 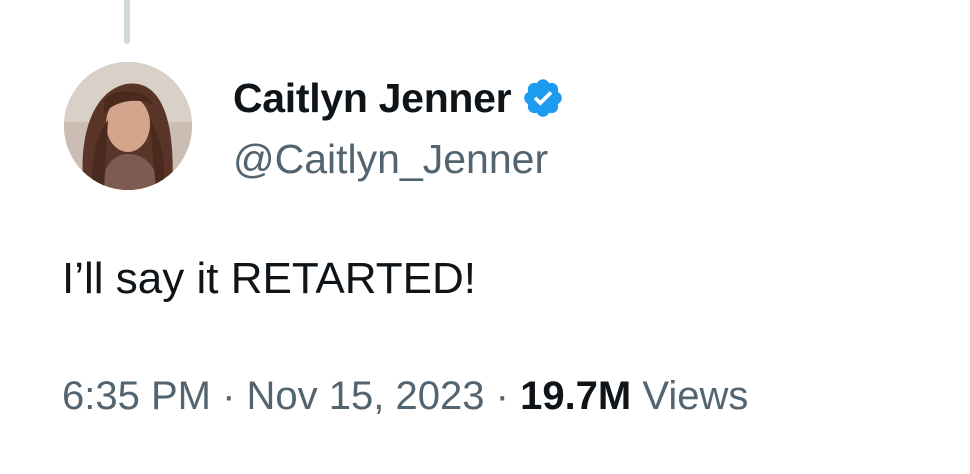 What do you see at coordinates (127, 22) in the screenshot?
I see `thread-connector-line` at bounding box center [127, 22].